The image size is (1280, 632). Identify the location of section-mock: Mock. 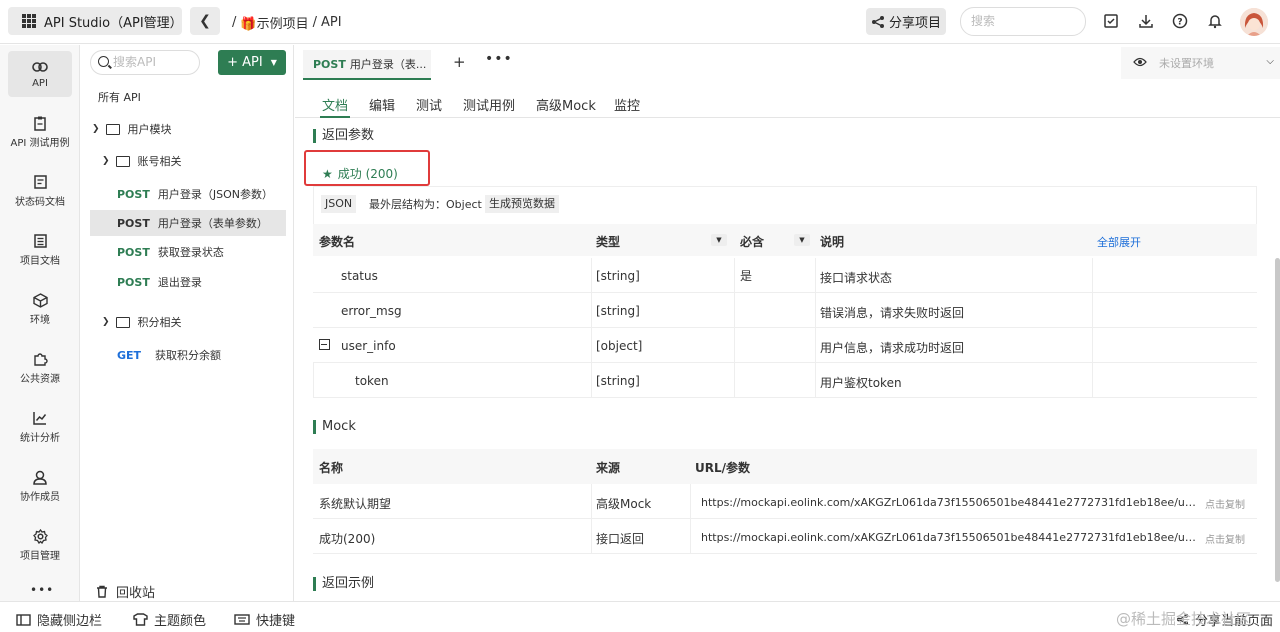
(334, 427).